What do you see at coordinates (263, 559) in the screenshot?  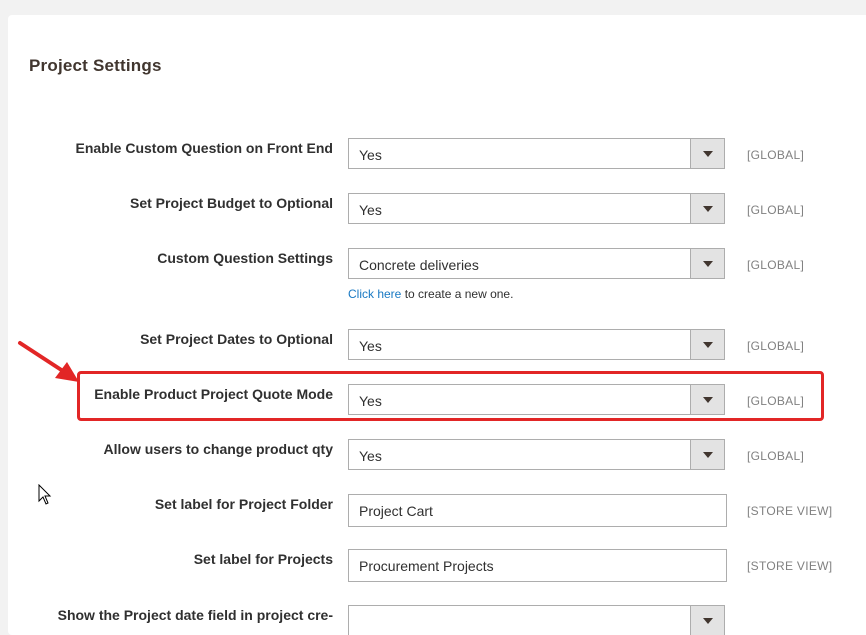 I see `field-label: Set label for Projects` at bounding box center [263, 559].